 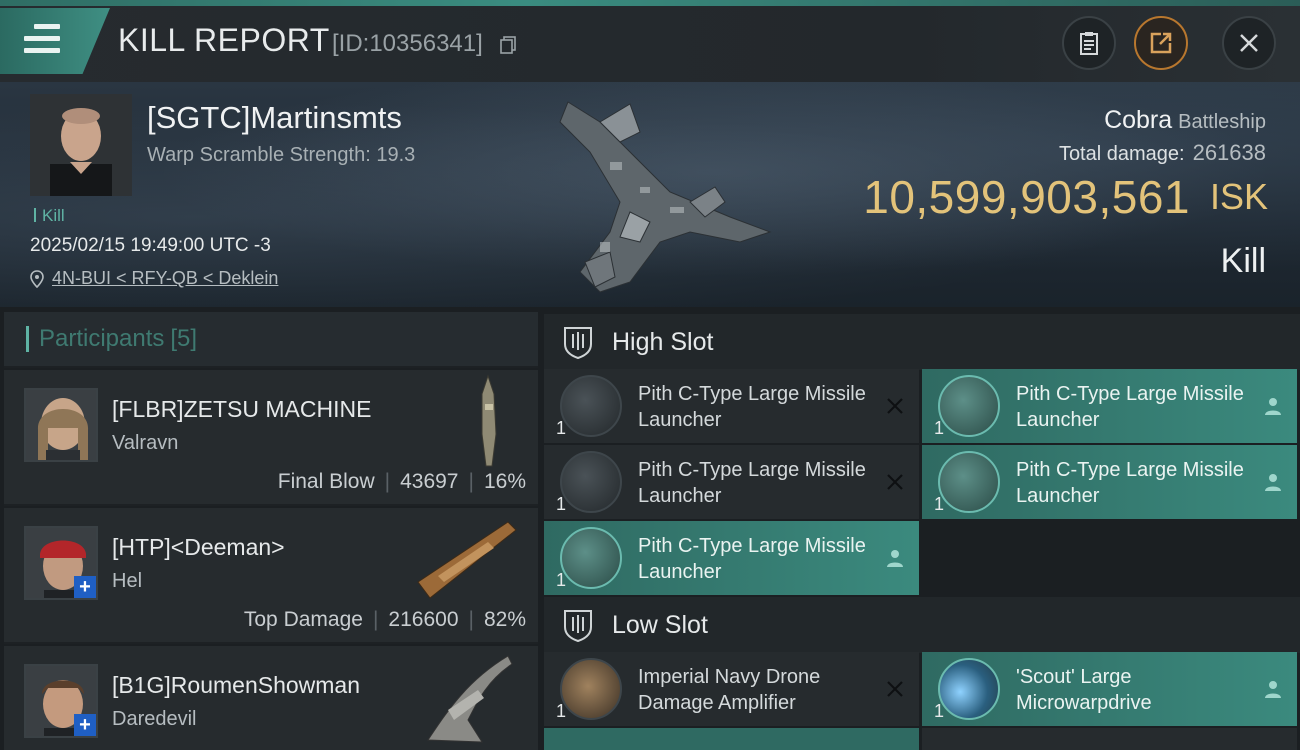 What do you see at coordinates (663, 341) in the screenshot?
I see `high-slot-label: High Slot` at bounding box center [663, 341].